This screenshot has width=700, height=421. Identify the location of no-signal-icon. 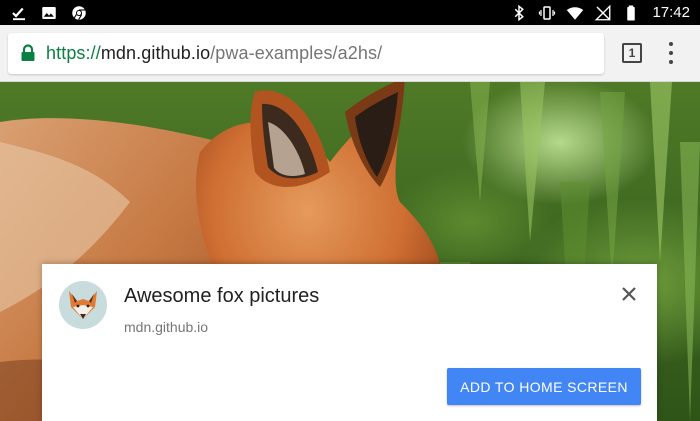
(603, 13).